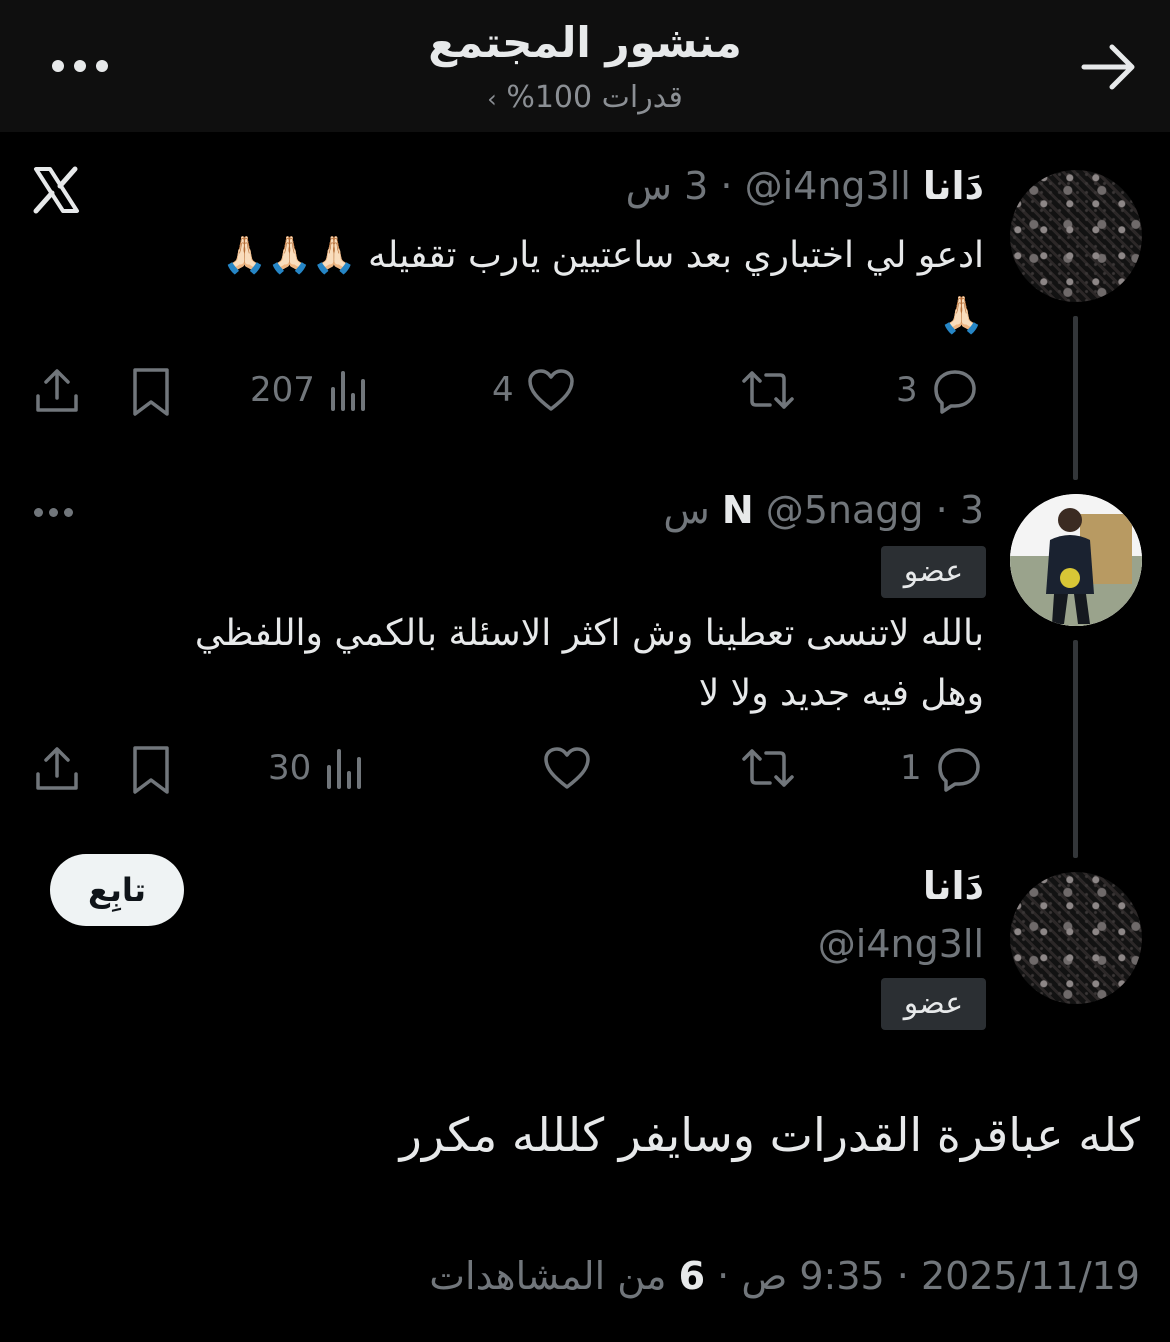 The width and height of the screenshot is (1170, 1342). Describe the element at coordinates (1030, 1276) in the screenshot. I see `post-date: 2025/11/19` at that location.